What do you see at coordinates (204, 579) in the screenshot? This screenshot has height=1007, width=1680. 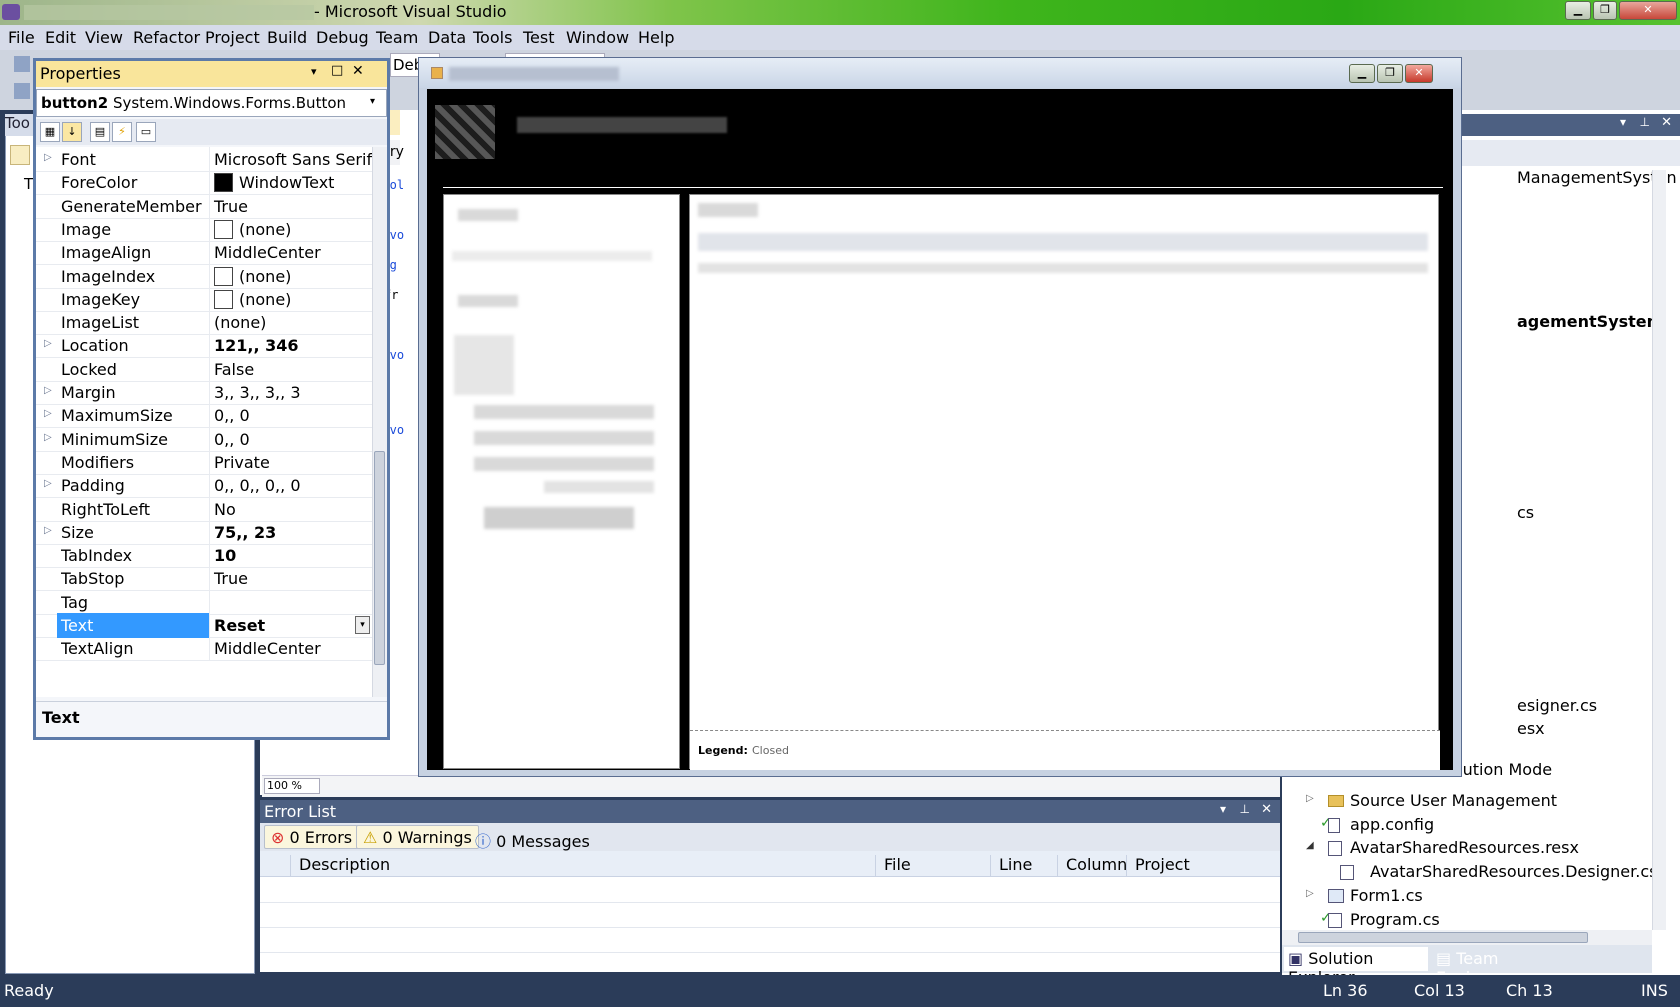 I see `property-row: TabStop True` at bounding box center [204, 579].